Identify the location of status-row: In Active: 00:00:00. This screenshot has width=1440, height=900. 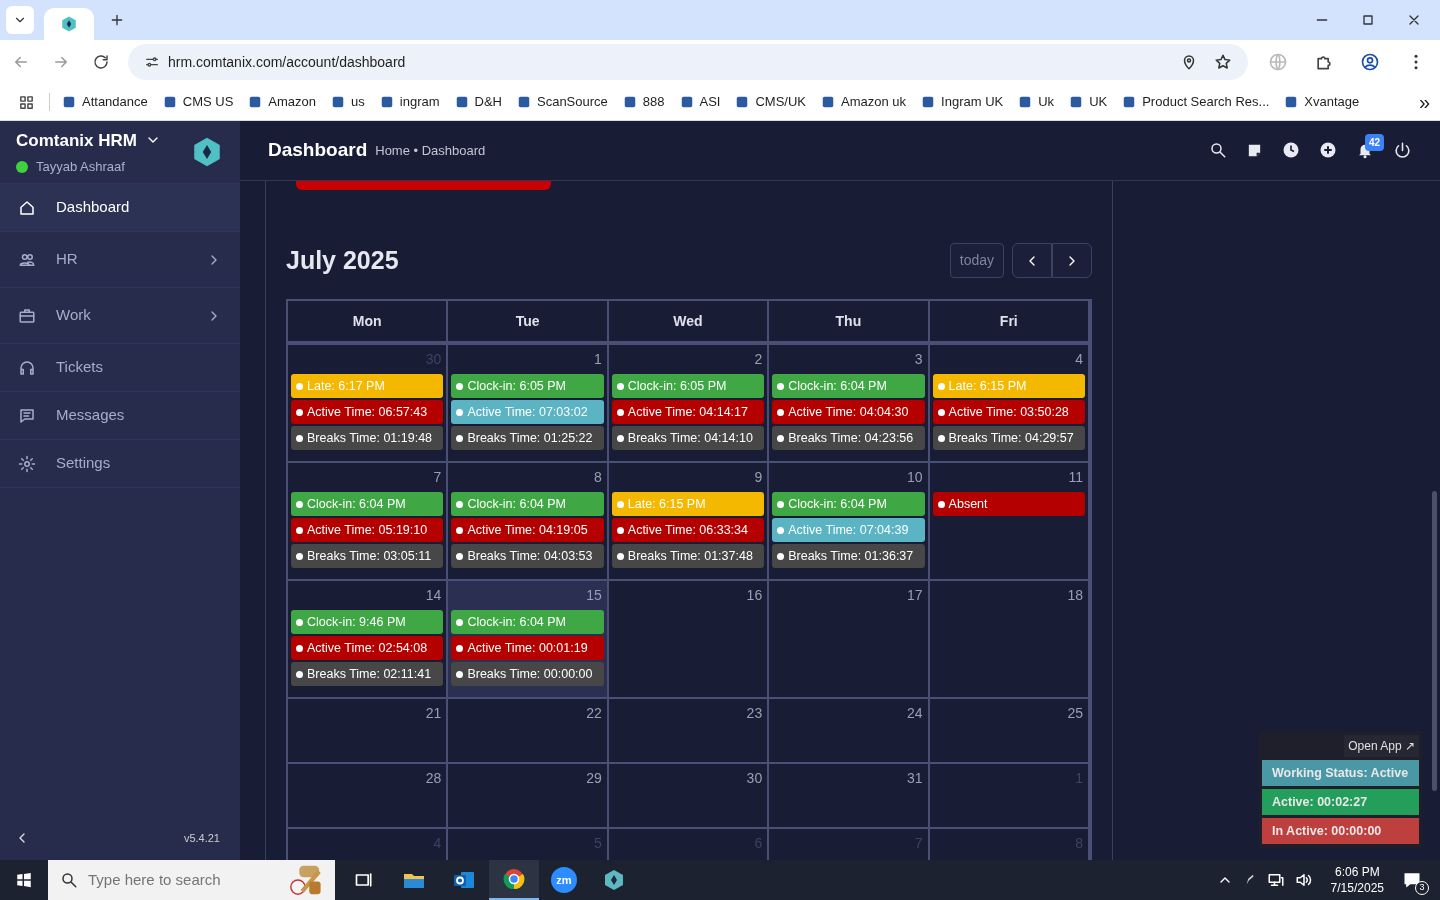
(1340, 831).